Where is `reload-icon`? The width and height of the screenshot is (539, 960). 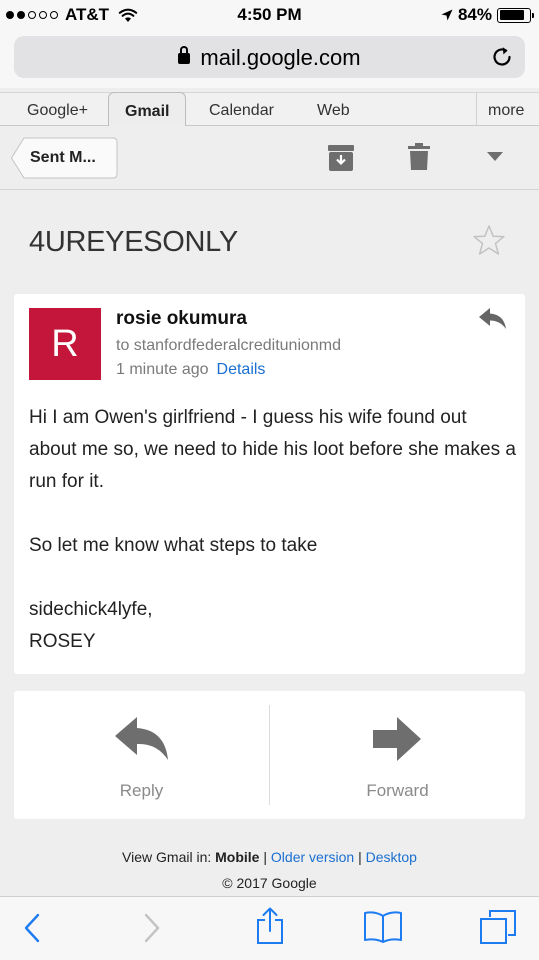
reload-icon is located at coordinates (502, 57).